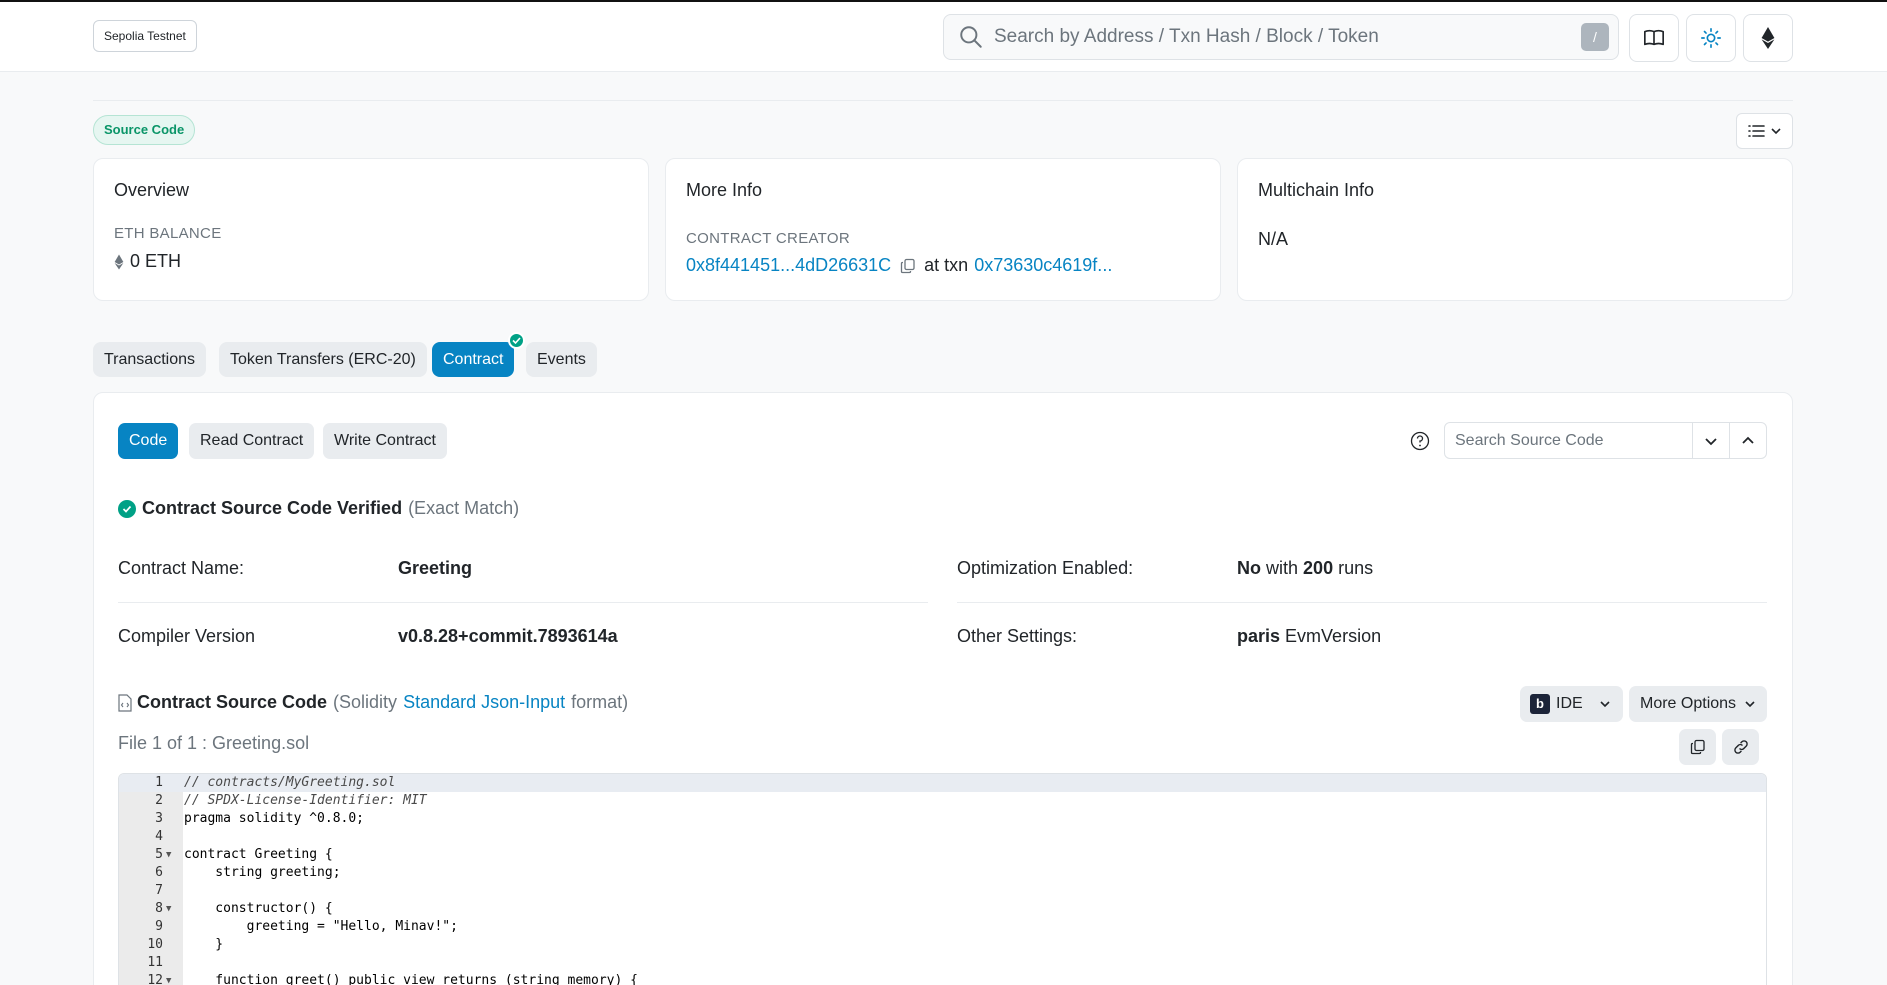  Describe the element at coordinates (159, 926) in the screenshot. I see `line-number: 9` at that location.